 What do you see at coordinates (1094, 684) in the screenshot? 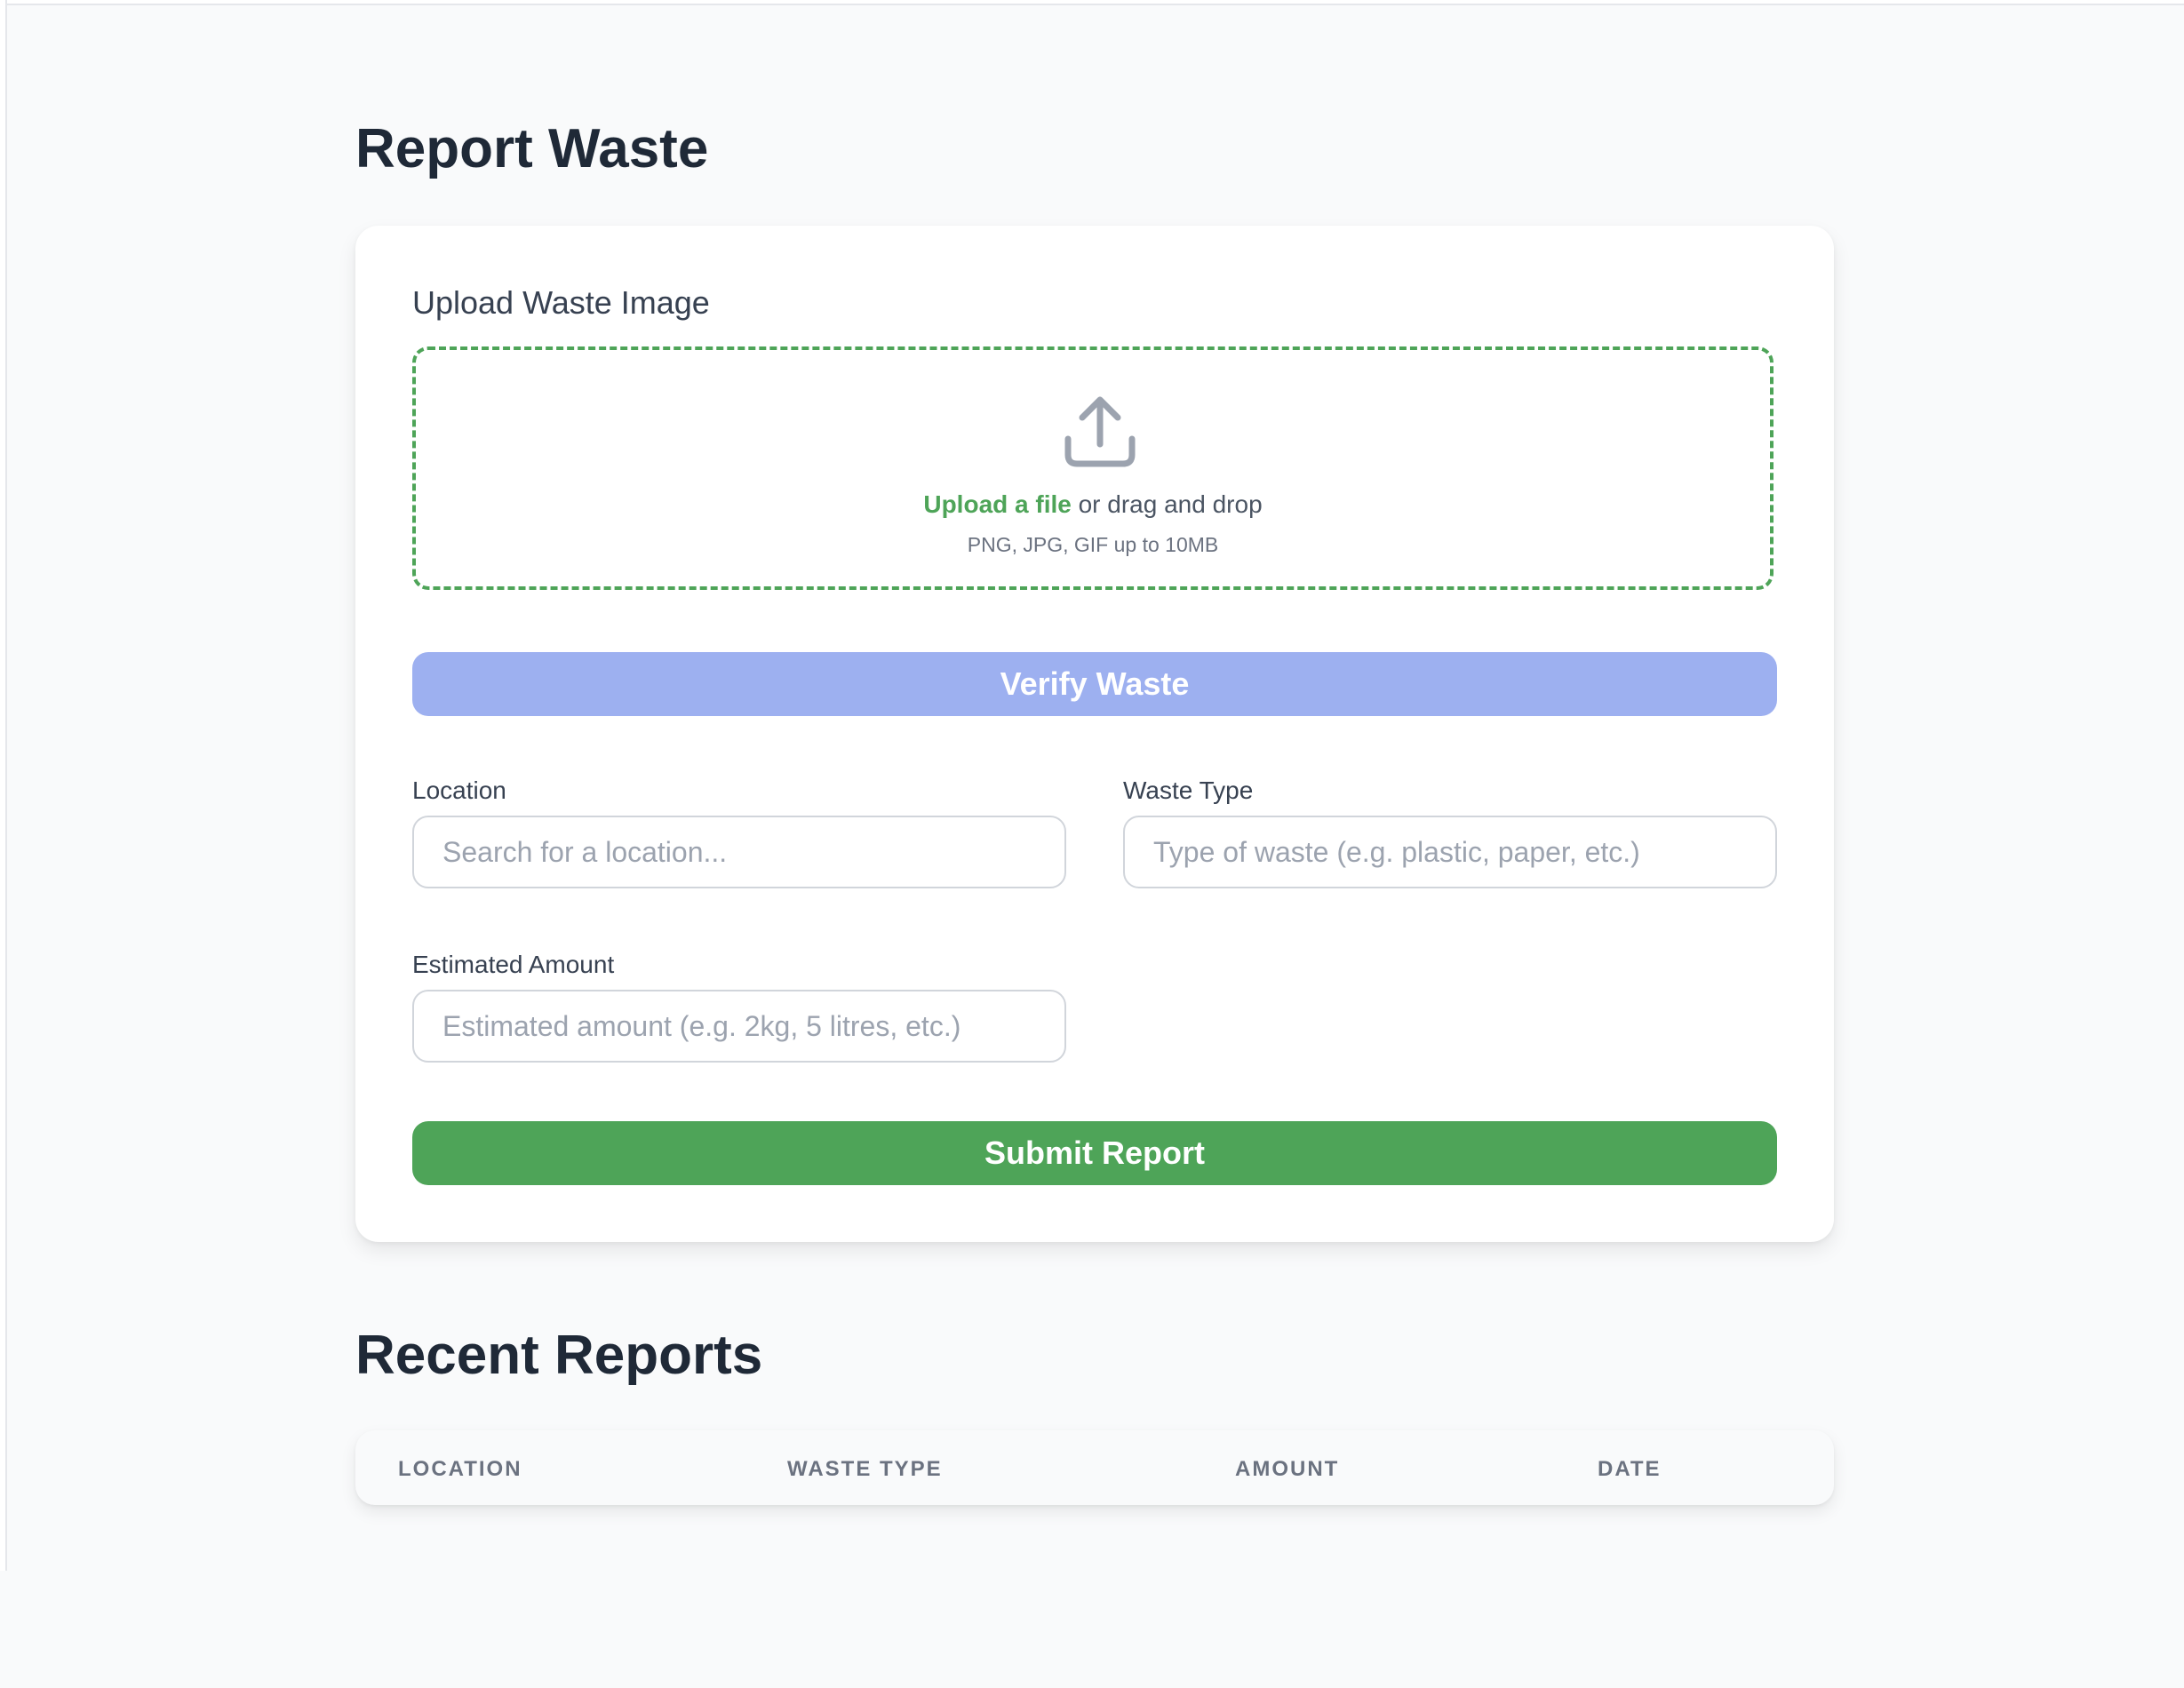
I see `verify-waste-button: Verify Waste` at bounding box center [1094, 684].